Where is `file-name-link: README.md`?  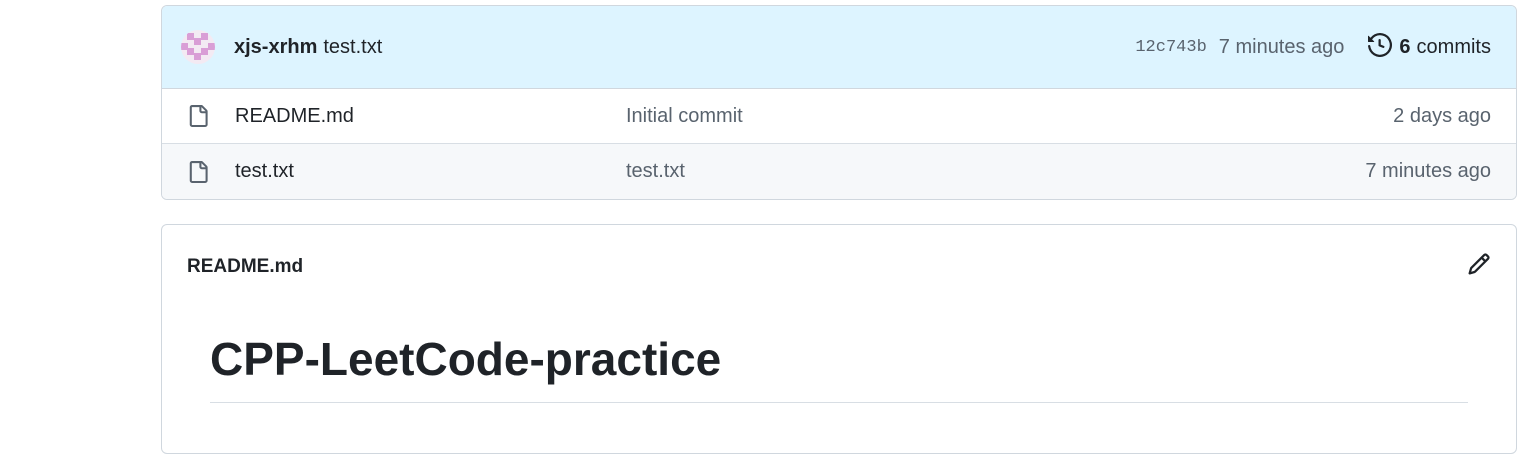
file-name-link: README.md is located at coordinates (430, 116).